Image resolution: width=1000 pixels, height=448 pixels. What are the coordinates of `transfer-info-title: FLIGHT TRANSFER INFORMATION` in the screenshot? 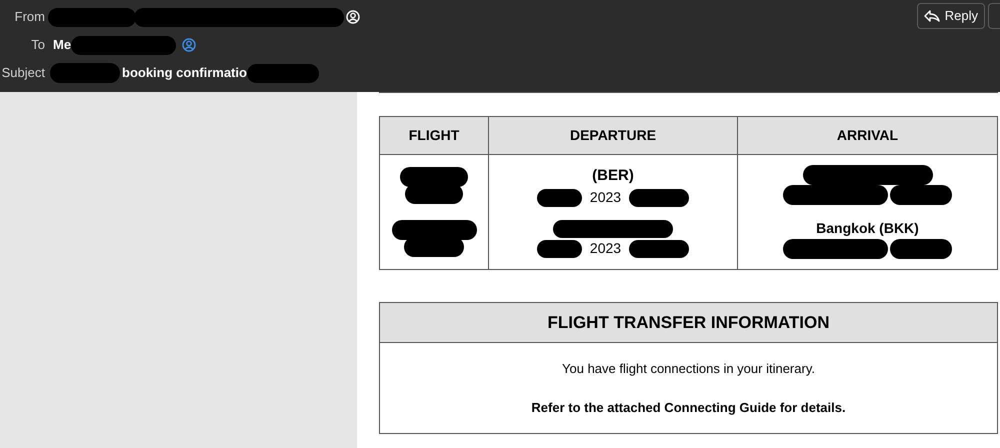 It's located at (688, 323).